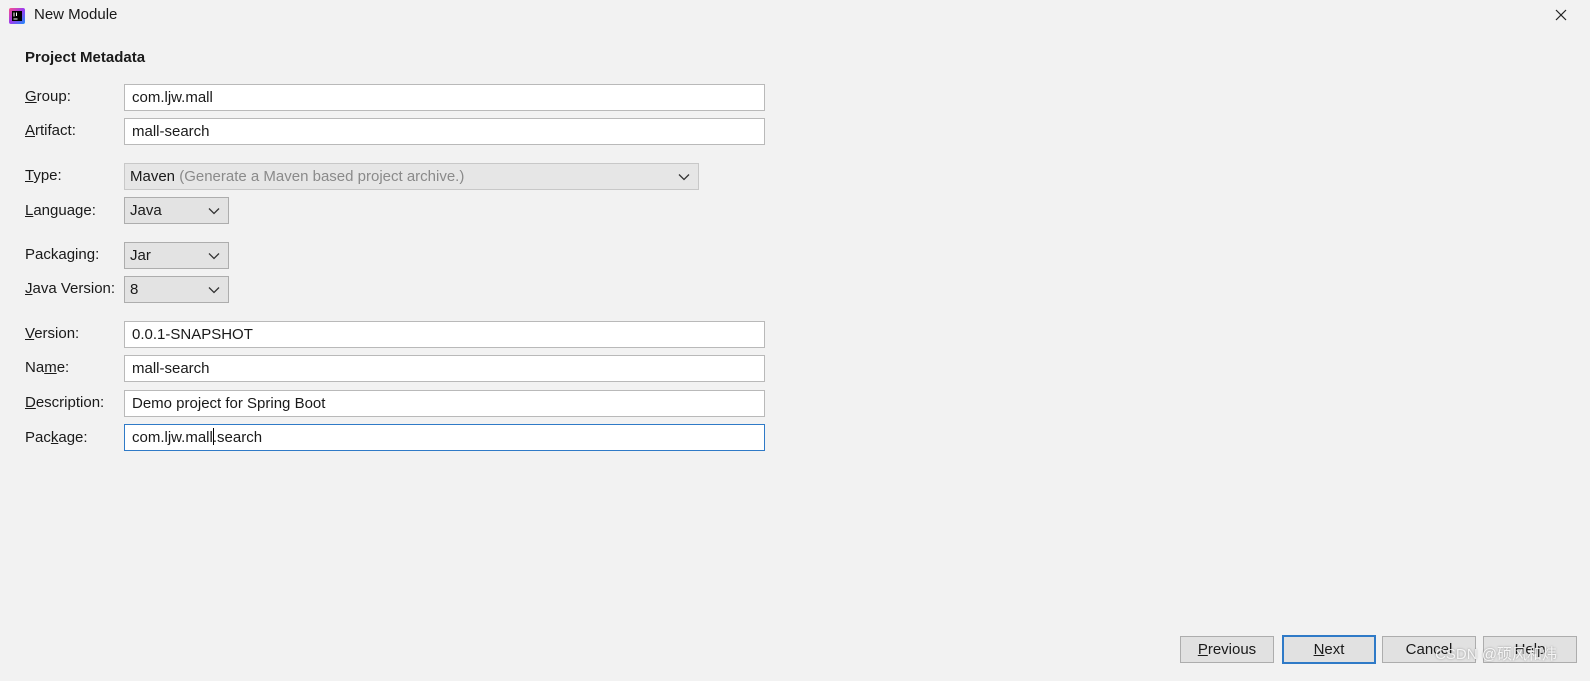 The height and width of the screenshot is (681, 1590). I want to click on language-label-text: anguage:, so click(64, 210).